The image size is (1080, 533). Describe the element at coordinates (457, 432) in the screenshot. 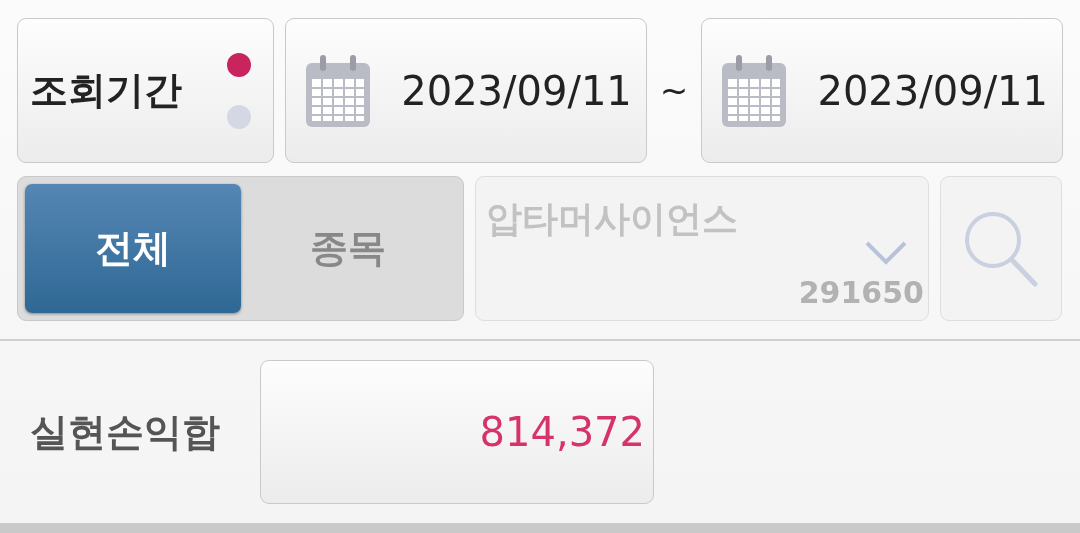

I see `realized-pnl-value-box: 814,372` at that location.